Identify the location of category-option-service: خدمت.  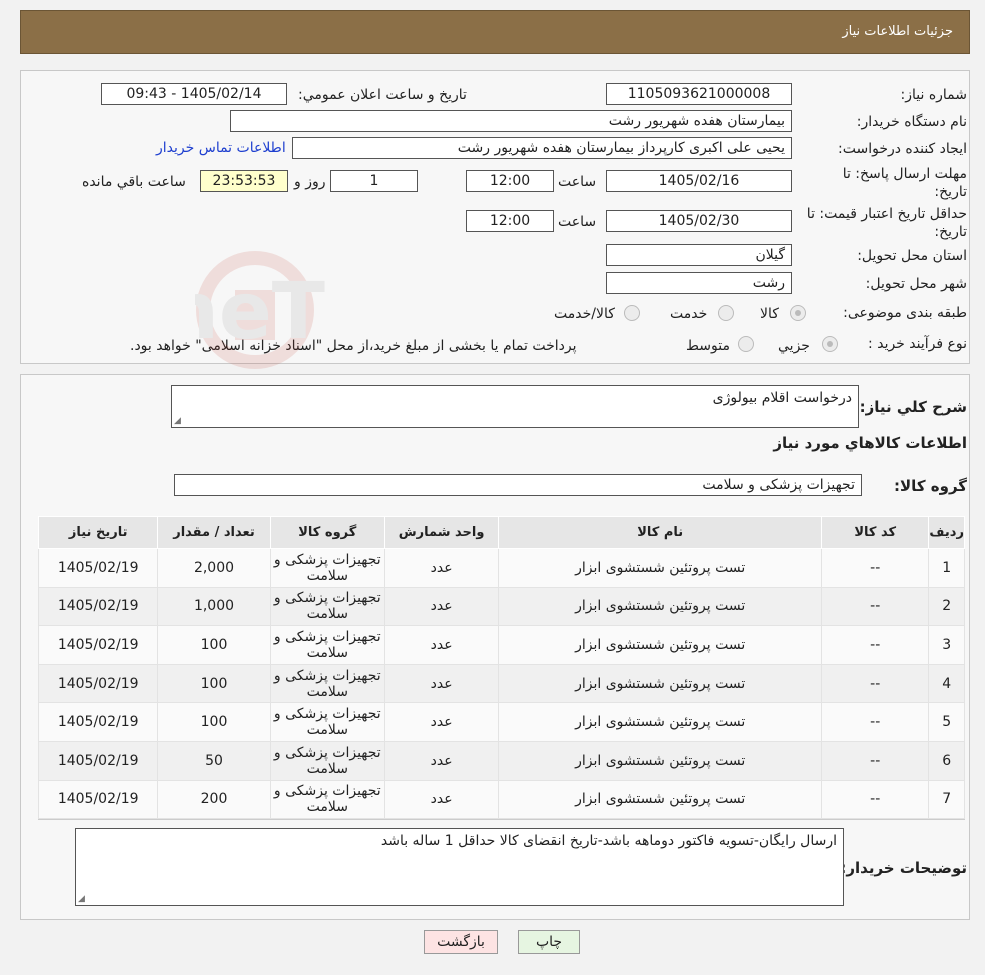
(689, 314).